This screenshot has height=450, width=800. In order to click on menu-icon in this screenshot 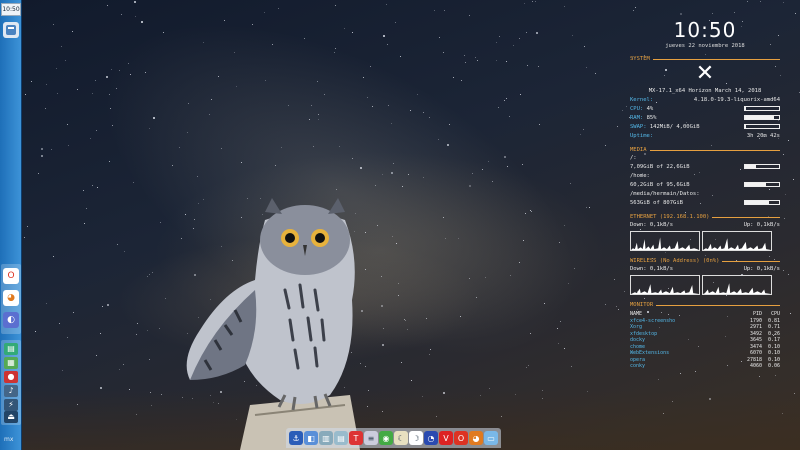, I will do `click(11, 30)`.